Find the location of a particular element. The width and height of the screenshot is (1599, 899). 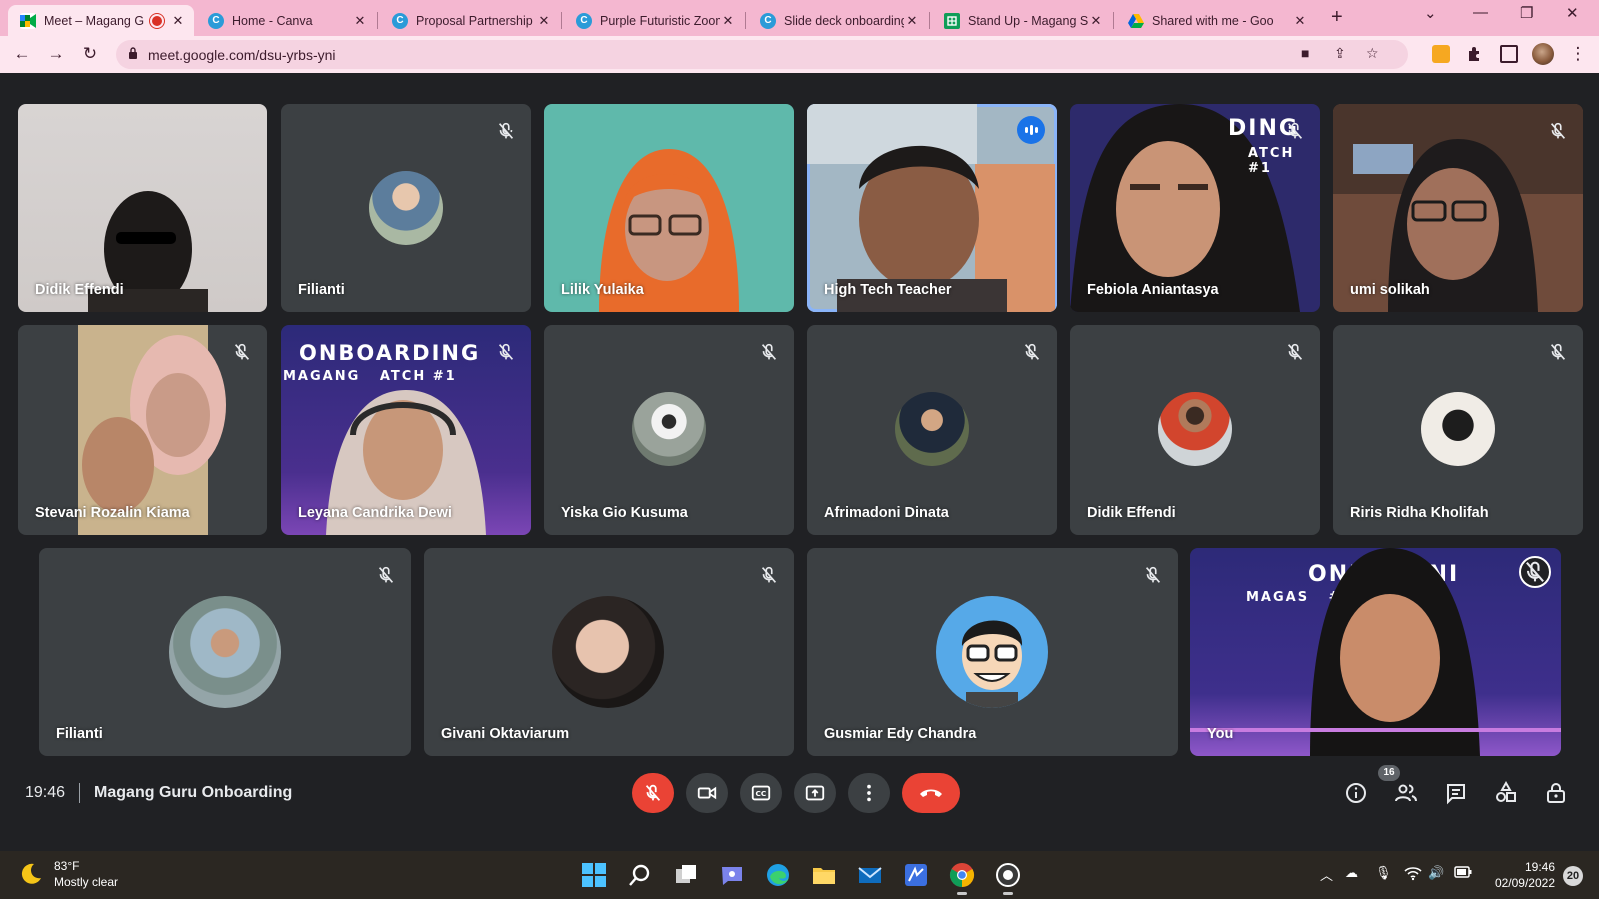

back-arrow-icon: ← is located at coordinates (22, 54).